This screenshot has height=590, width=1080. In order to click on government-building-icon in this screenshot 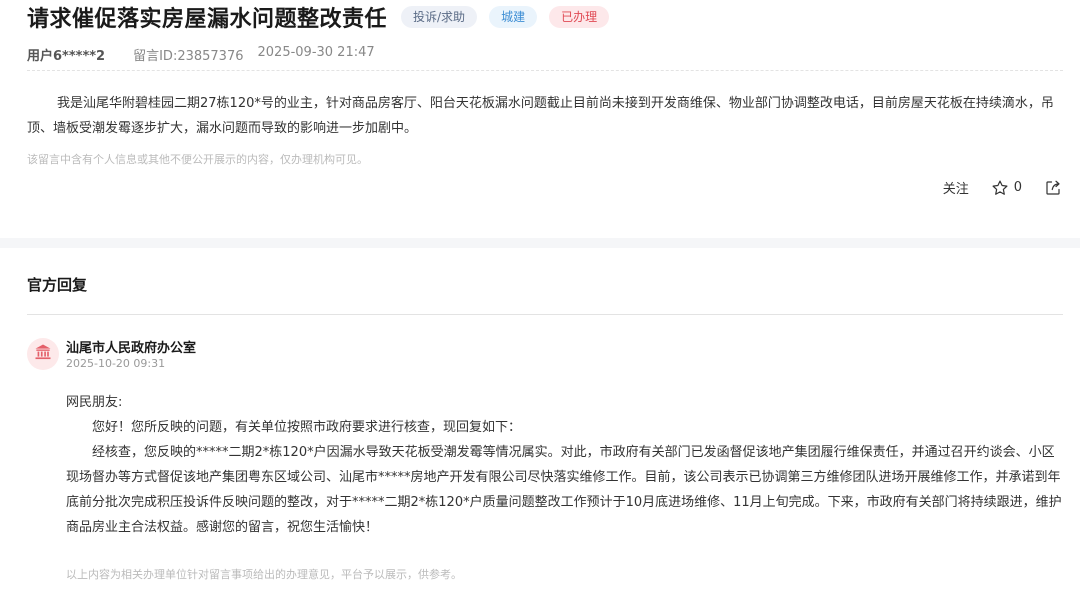, I will do `click(43, 354)`.